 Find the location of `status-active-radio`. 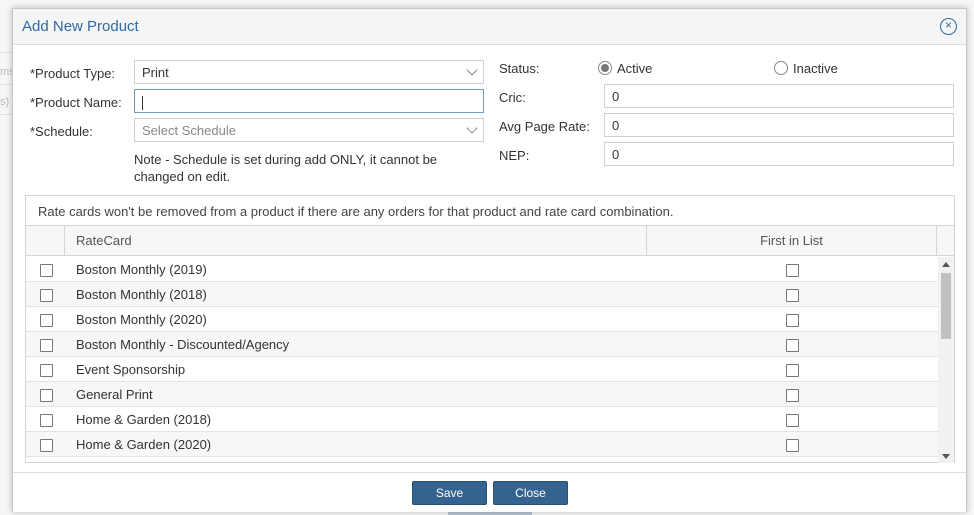

status-active-radio is located at coordinates (605, 68).